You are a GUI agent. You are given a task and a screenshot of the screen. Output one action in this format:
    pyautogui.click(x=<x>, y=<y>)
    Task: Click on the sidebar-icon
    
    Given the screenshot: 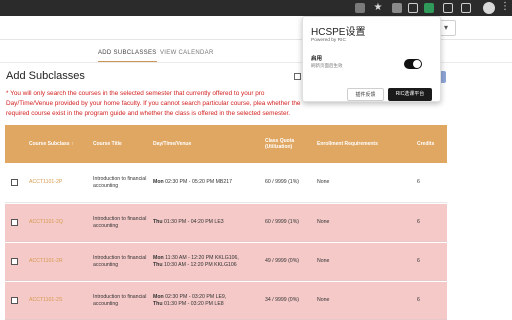 What is the action you would take?
    pyautogui.click(x=466, y=8)
    